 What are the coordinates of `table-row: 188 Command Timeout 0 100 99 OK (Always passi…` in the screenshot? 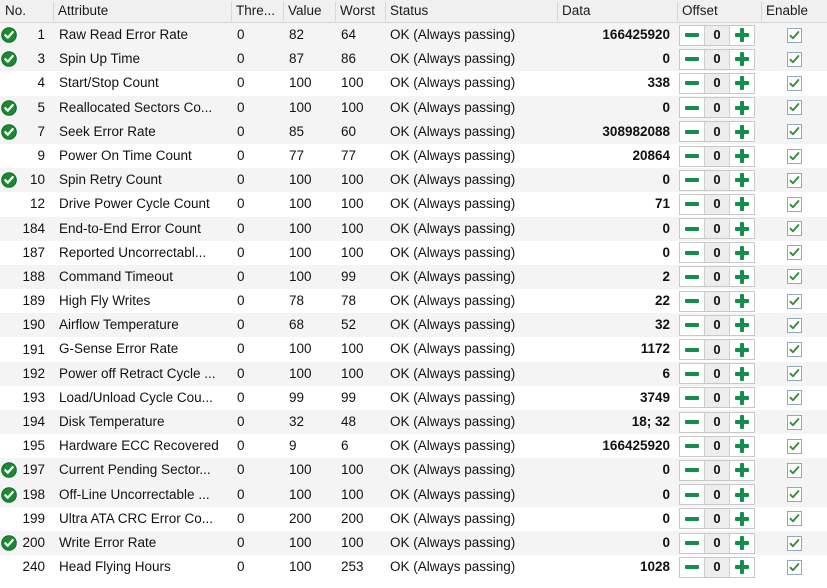 It's located at (413, 277).